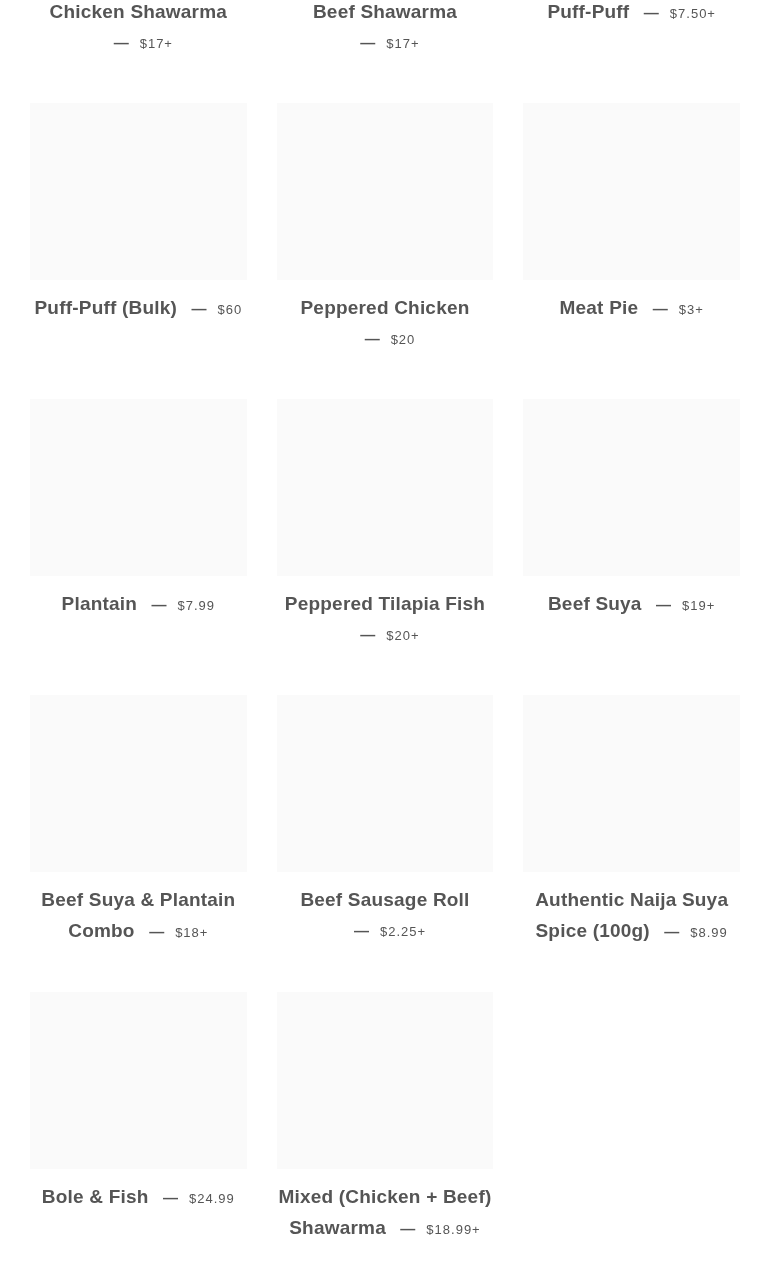  Describe the element at coordinates (631, 309) in the screenshot. I see `product-caption: Meat Pie — $3+` at that location.